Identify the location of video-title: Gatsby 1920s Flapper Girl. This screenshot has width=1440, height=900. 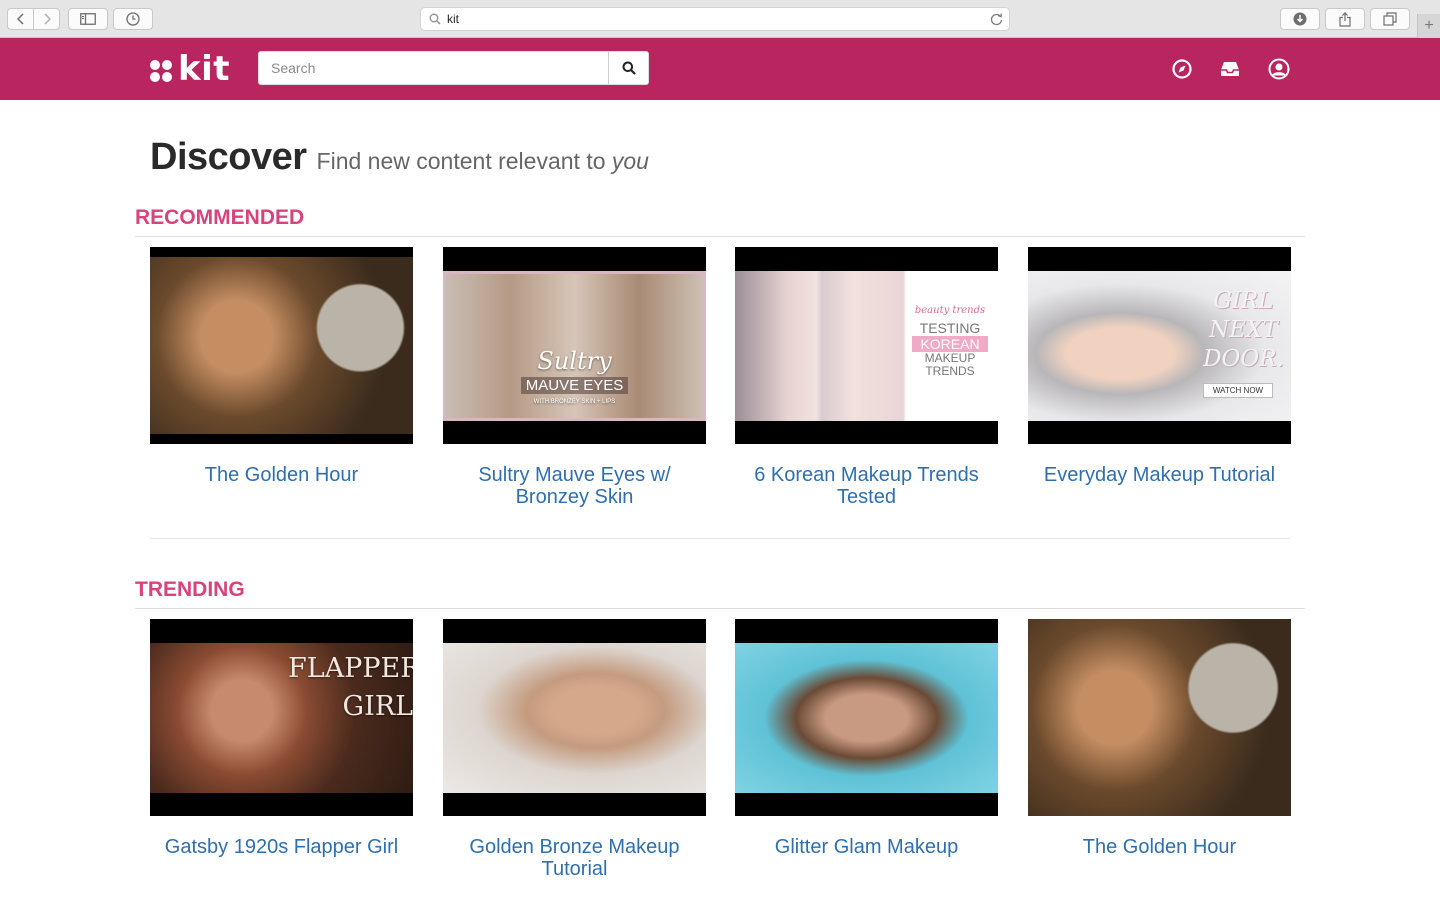
(281, 847).